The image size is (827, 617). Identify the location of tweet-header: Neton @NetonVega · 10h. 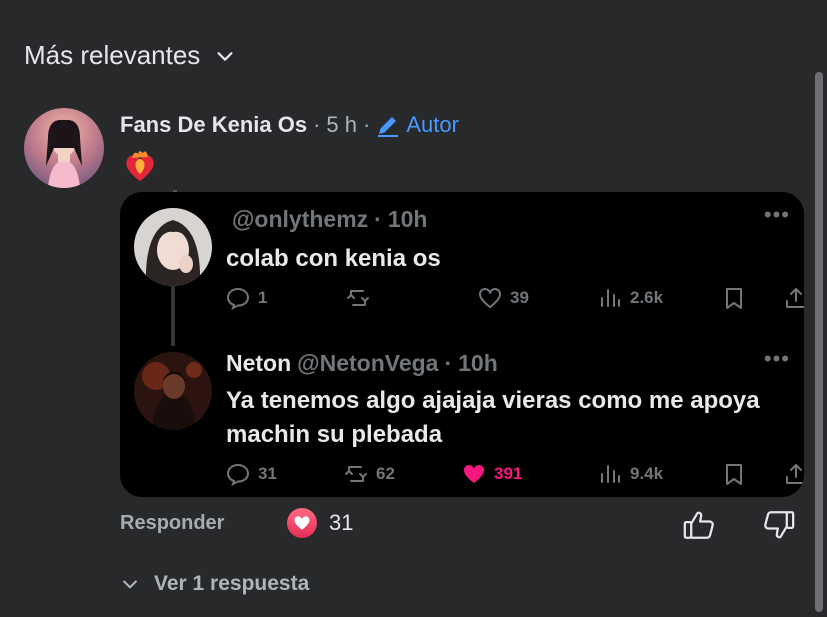
(362, 363).